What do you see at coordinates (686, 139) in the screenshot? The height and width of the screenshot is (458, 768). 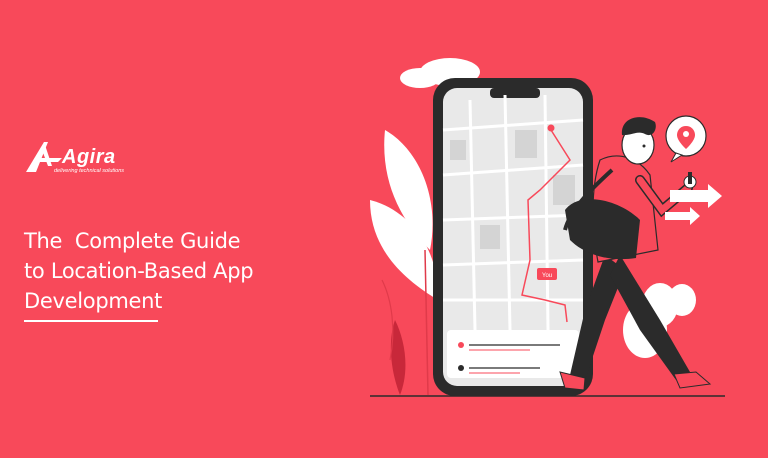 I see `location-pin-icon` at bounding box center [686, 139].